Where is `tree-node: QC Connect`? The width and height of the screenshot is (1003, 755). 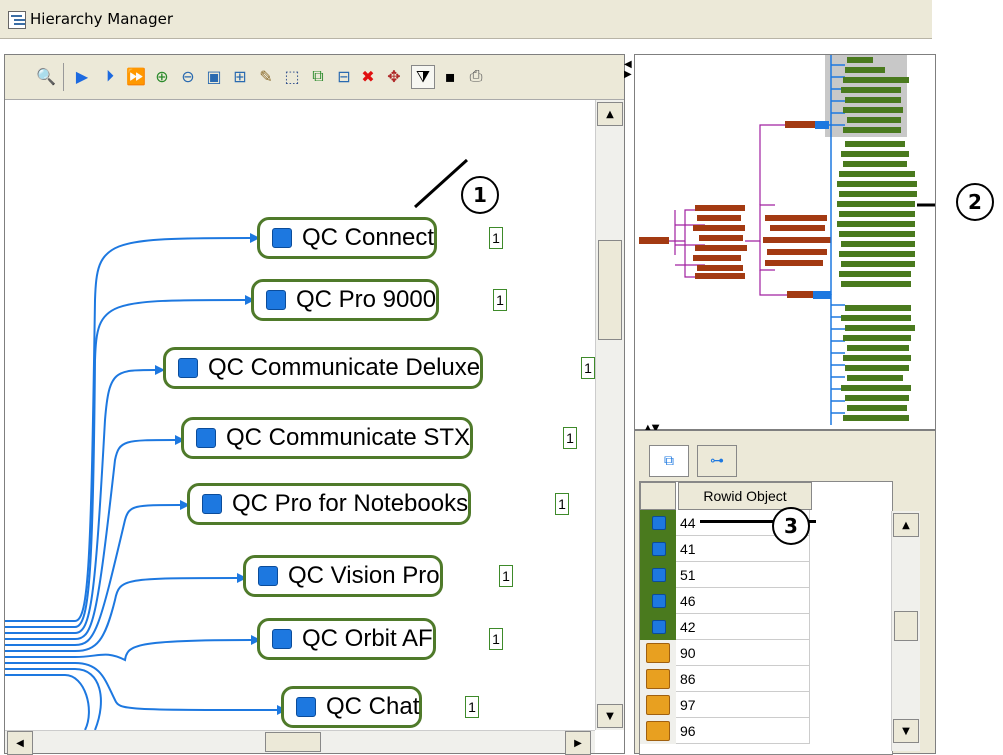
tree-node: QC Connect is located at coordinates (347, 238).